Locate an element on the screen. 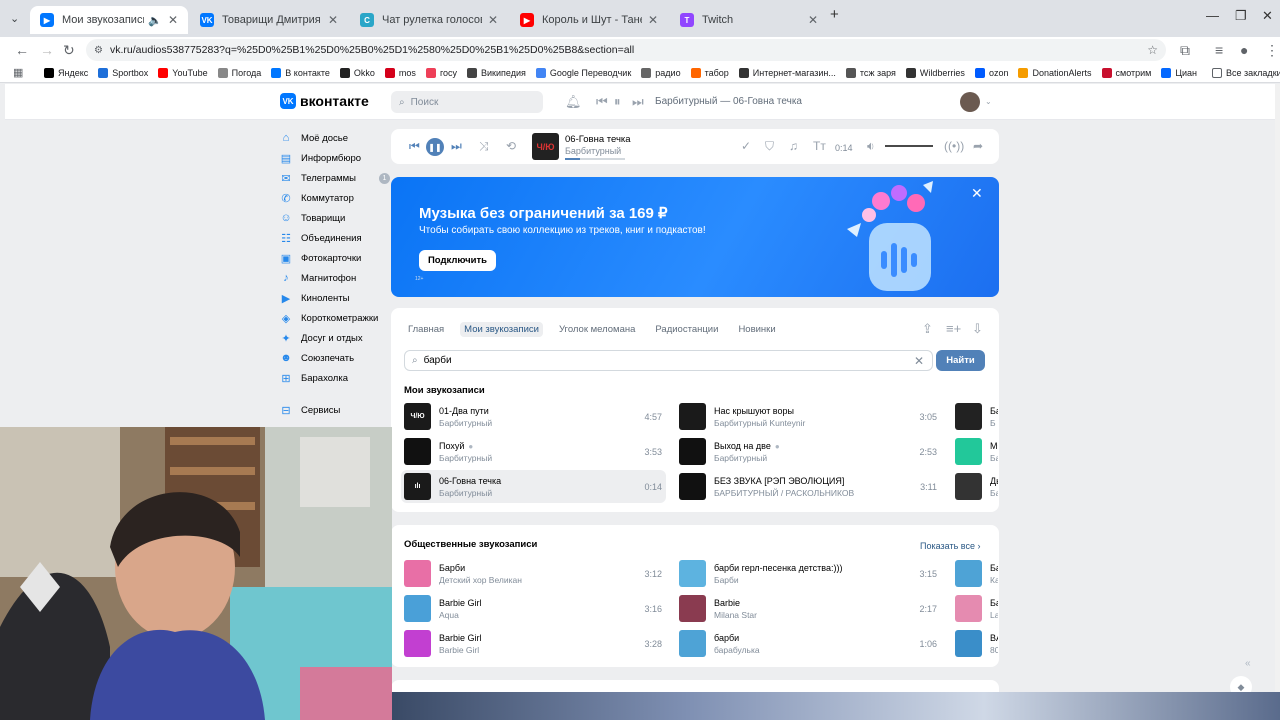 The width and height of the screenshot is (1280, 720). track-artist: Б is located at coordinates (994, 423).